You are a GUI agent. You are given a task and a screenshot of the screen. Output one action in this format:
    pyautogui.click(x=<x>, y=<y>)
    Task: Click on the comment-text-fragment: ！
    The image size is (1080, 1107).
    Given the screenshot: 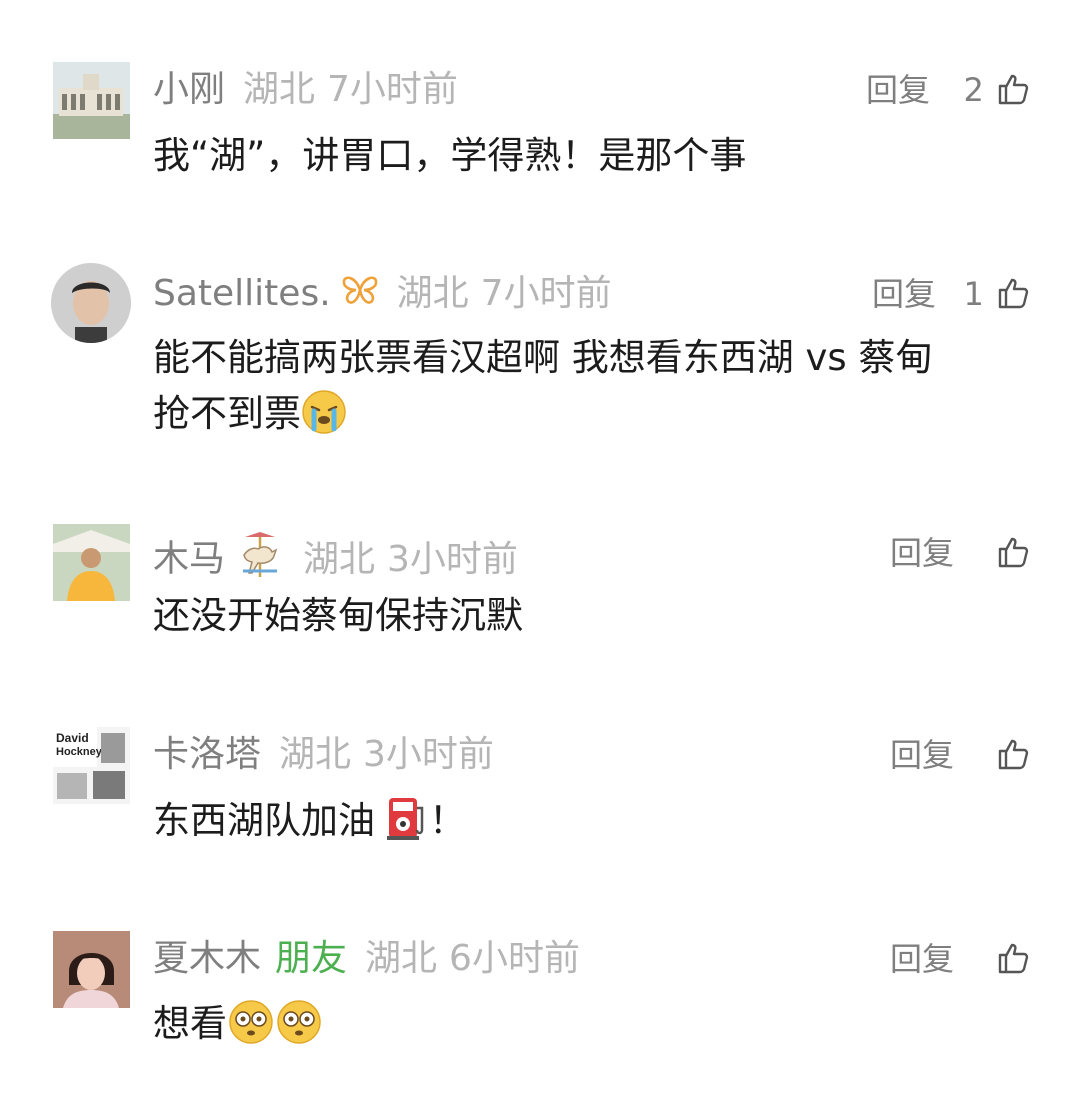 What is the action you would take?
    pyautogui.click(x=447, y=820)
    